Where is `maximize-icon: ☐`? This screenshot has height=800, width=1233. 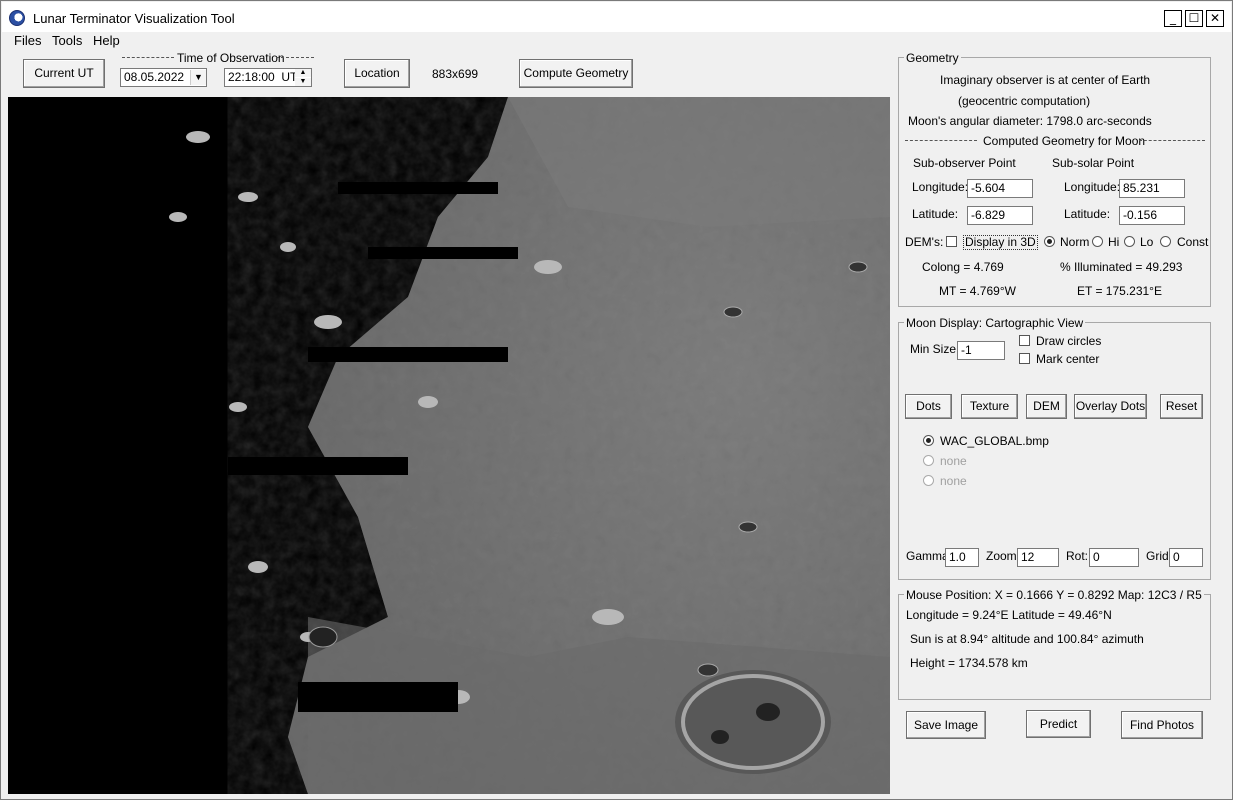 maximize-icon: ☐ is located at coordinates (1194, 18).